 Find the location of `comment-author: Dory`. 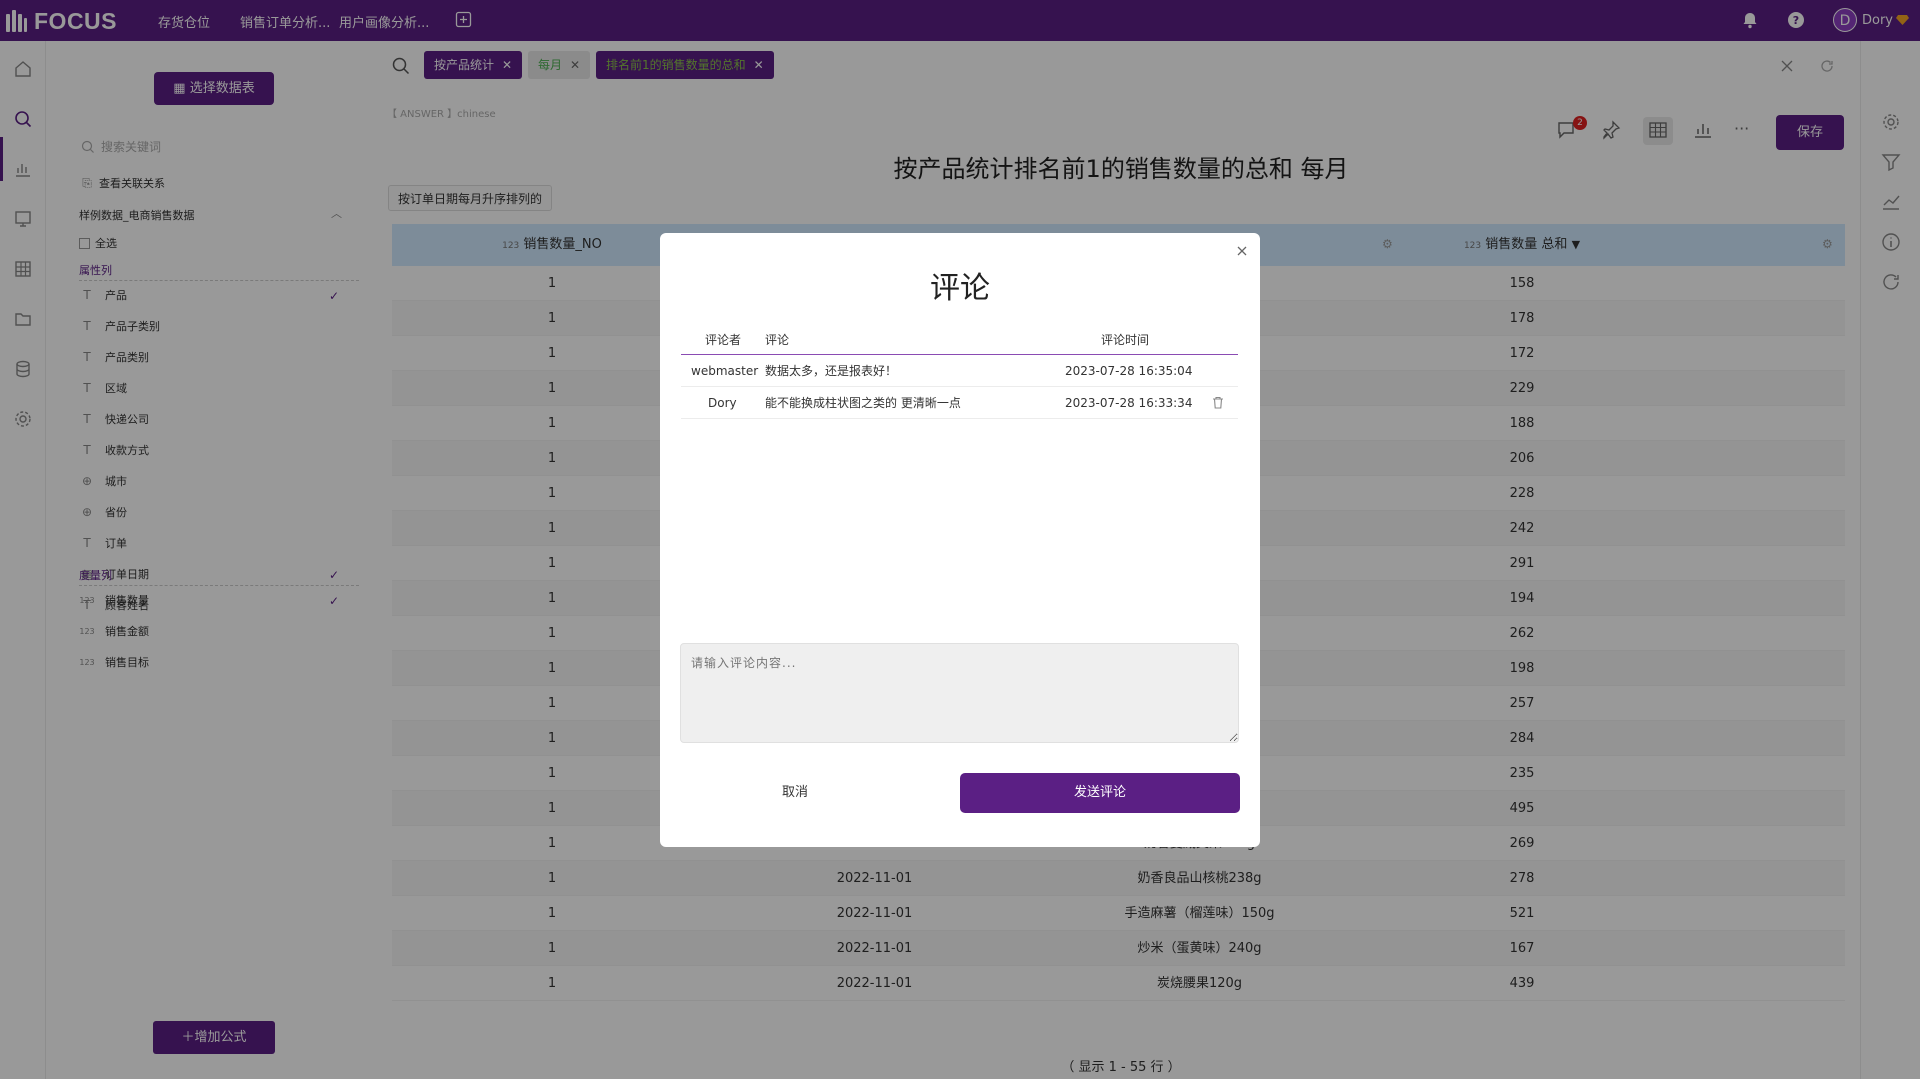

comment-author: Dory is located at coordinates (722, 403).